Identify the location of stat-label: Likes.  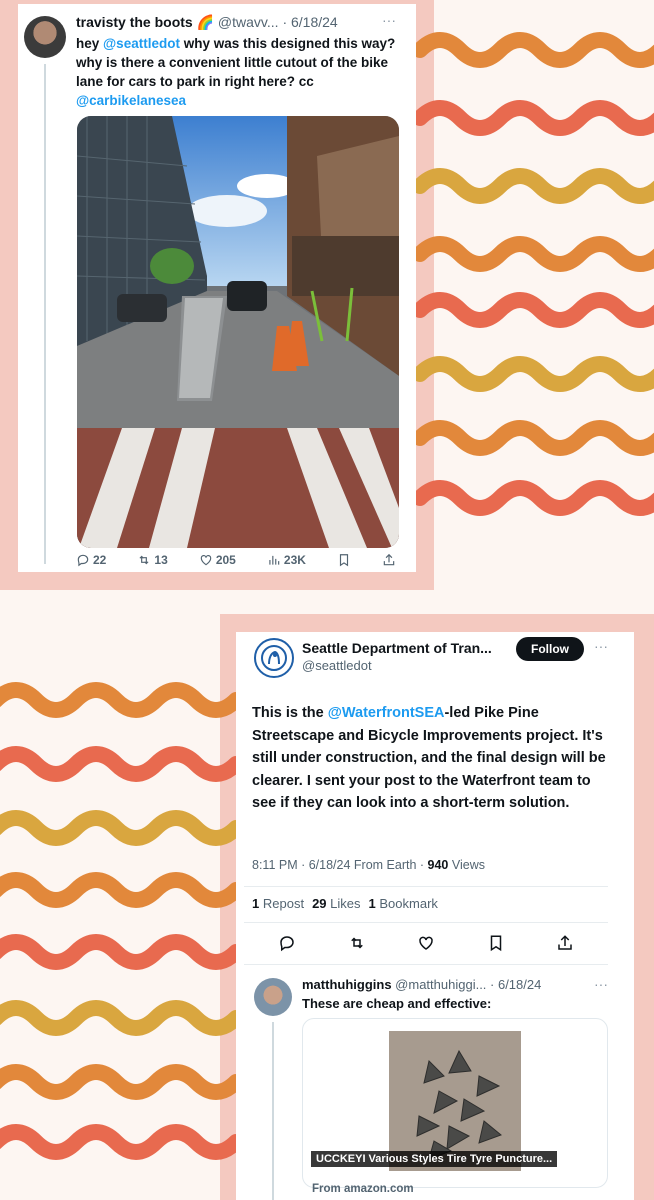
(345, 903).